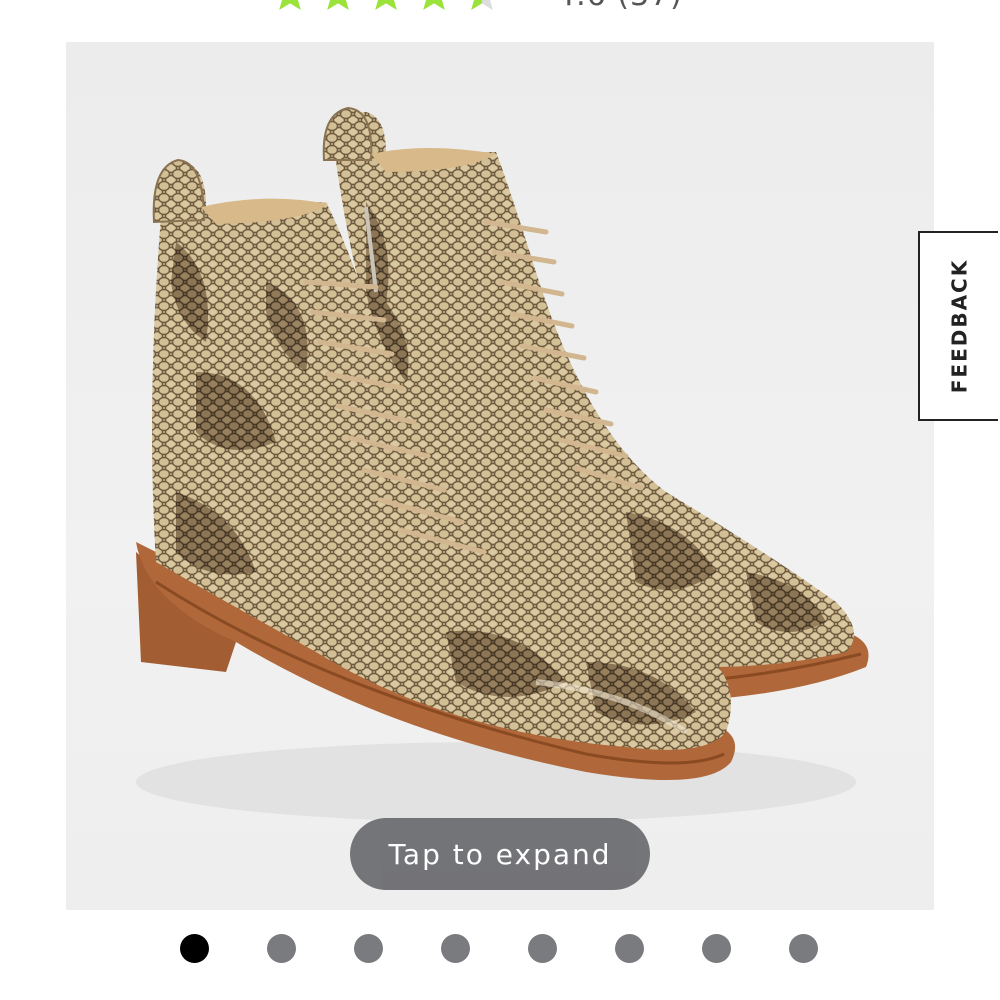 The width and height of the screenshot is (1000, 1000). I want to click on rating-summary: 4.6 (37), so click(619, 6).